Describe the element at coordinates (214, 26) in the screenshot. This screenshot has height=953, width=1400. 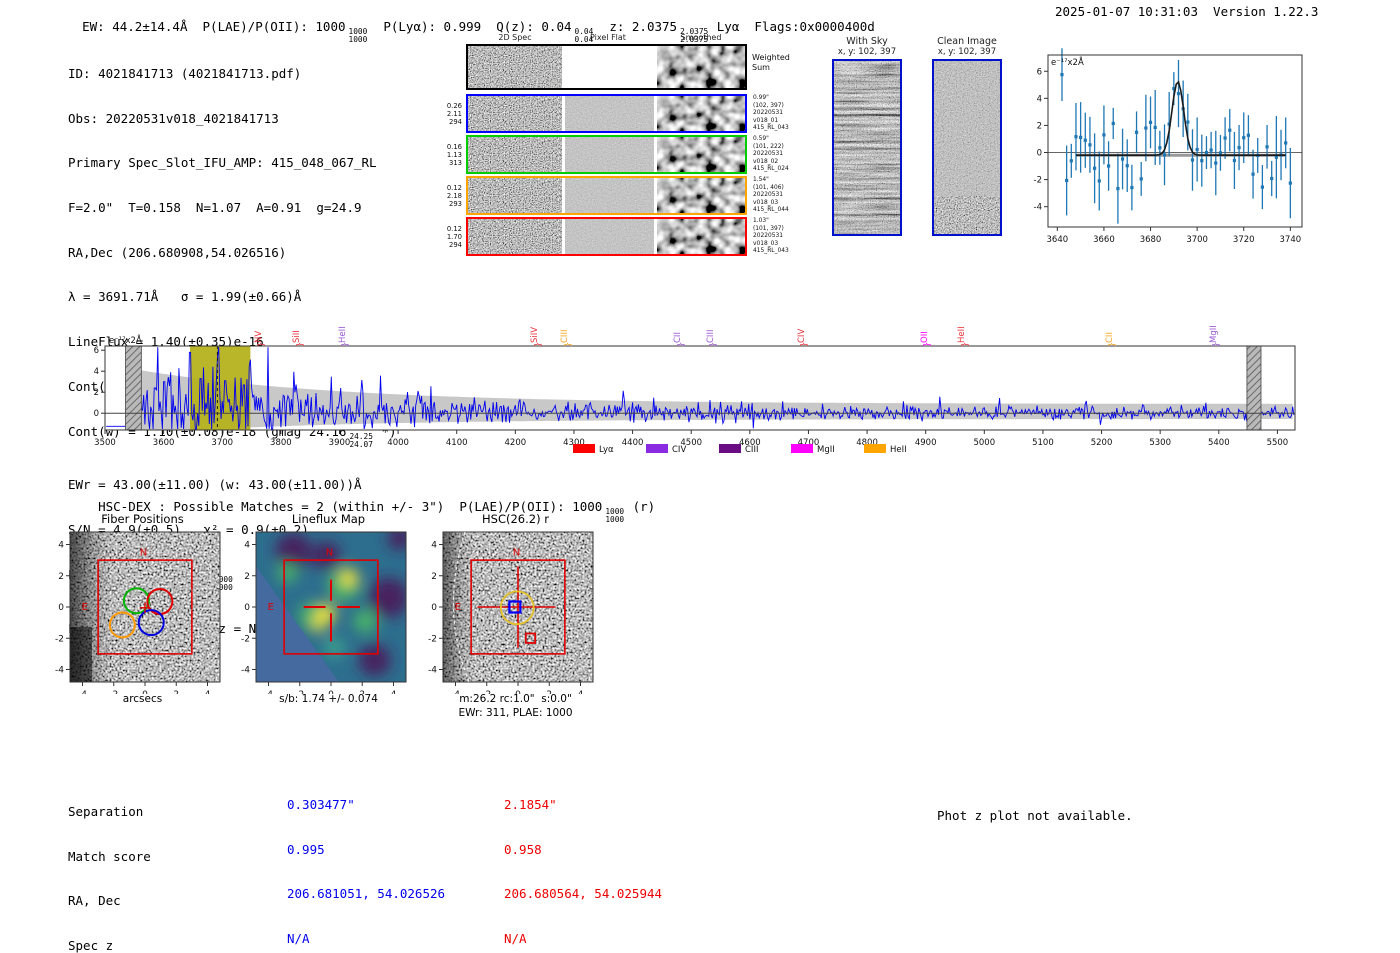
I see `summary-ew-plae: EW: 44.2±14.4Å P(LAE)/P(OII): 1000` at that location.